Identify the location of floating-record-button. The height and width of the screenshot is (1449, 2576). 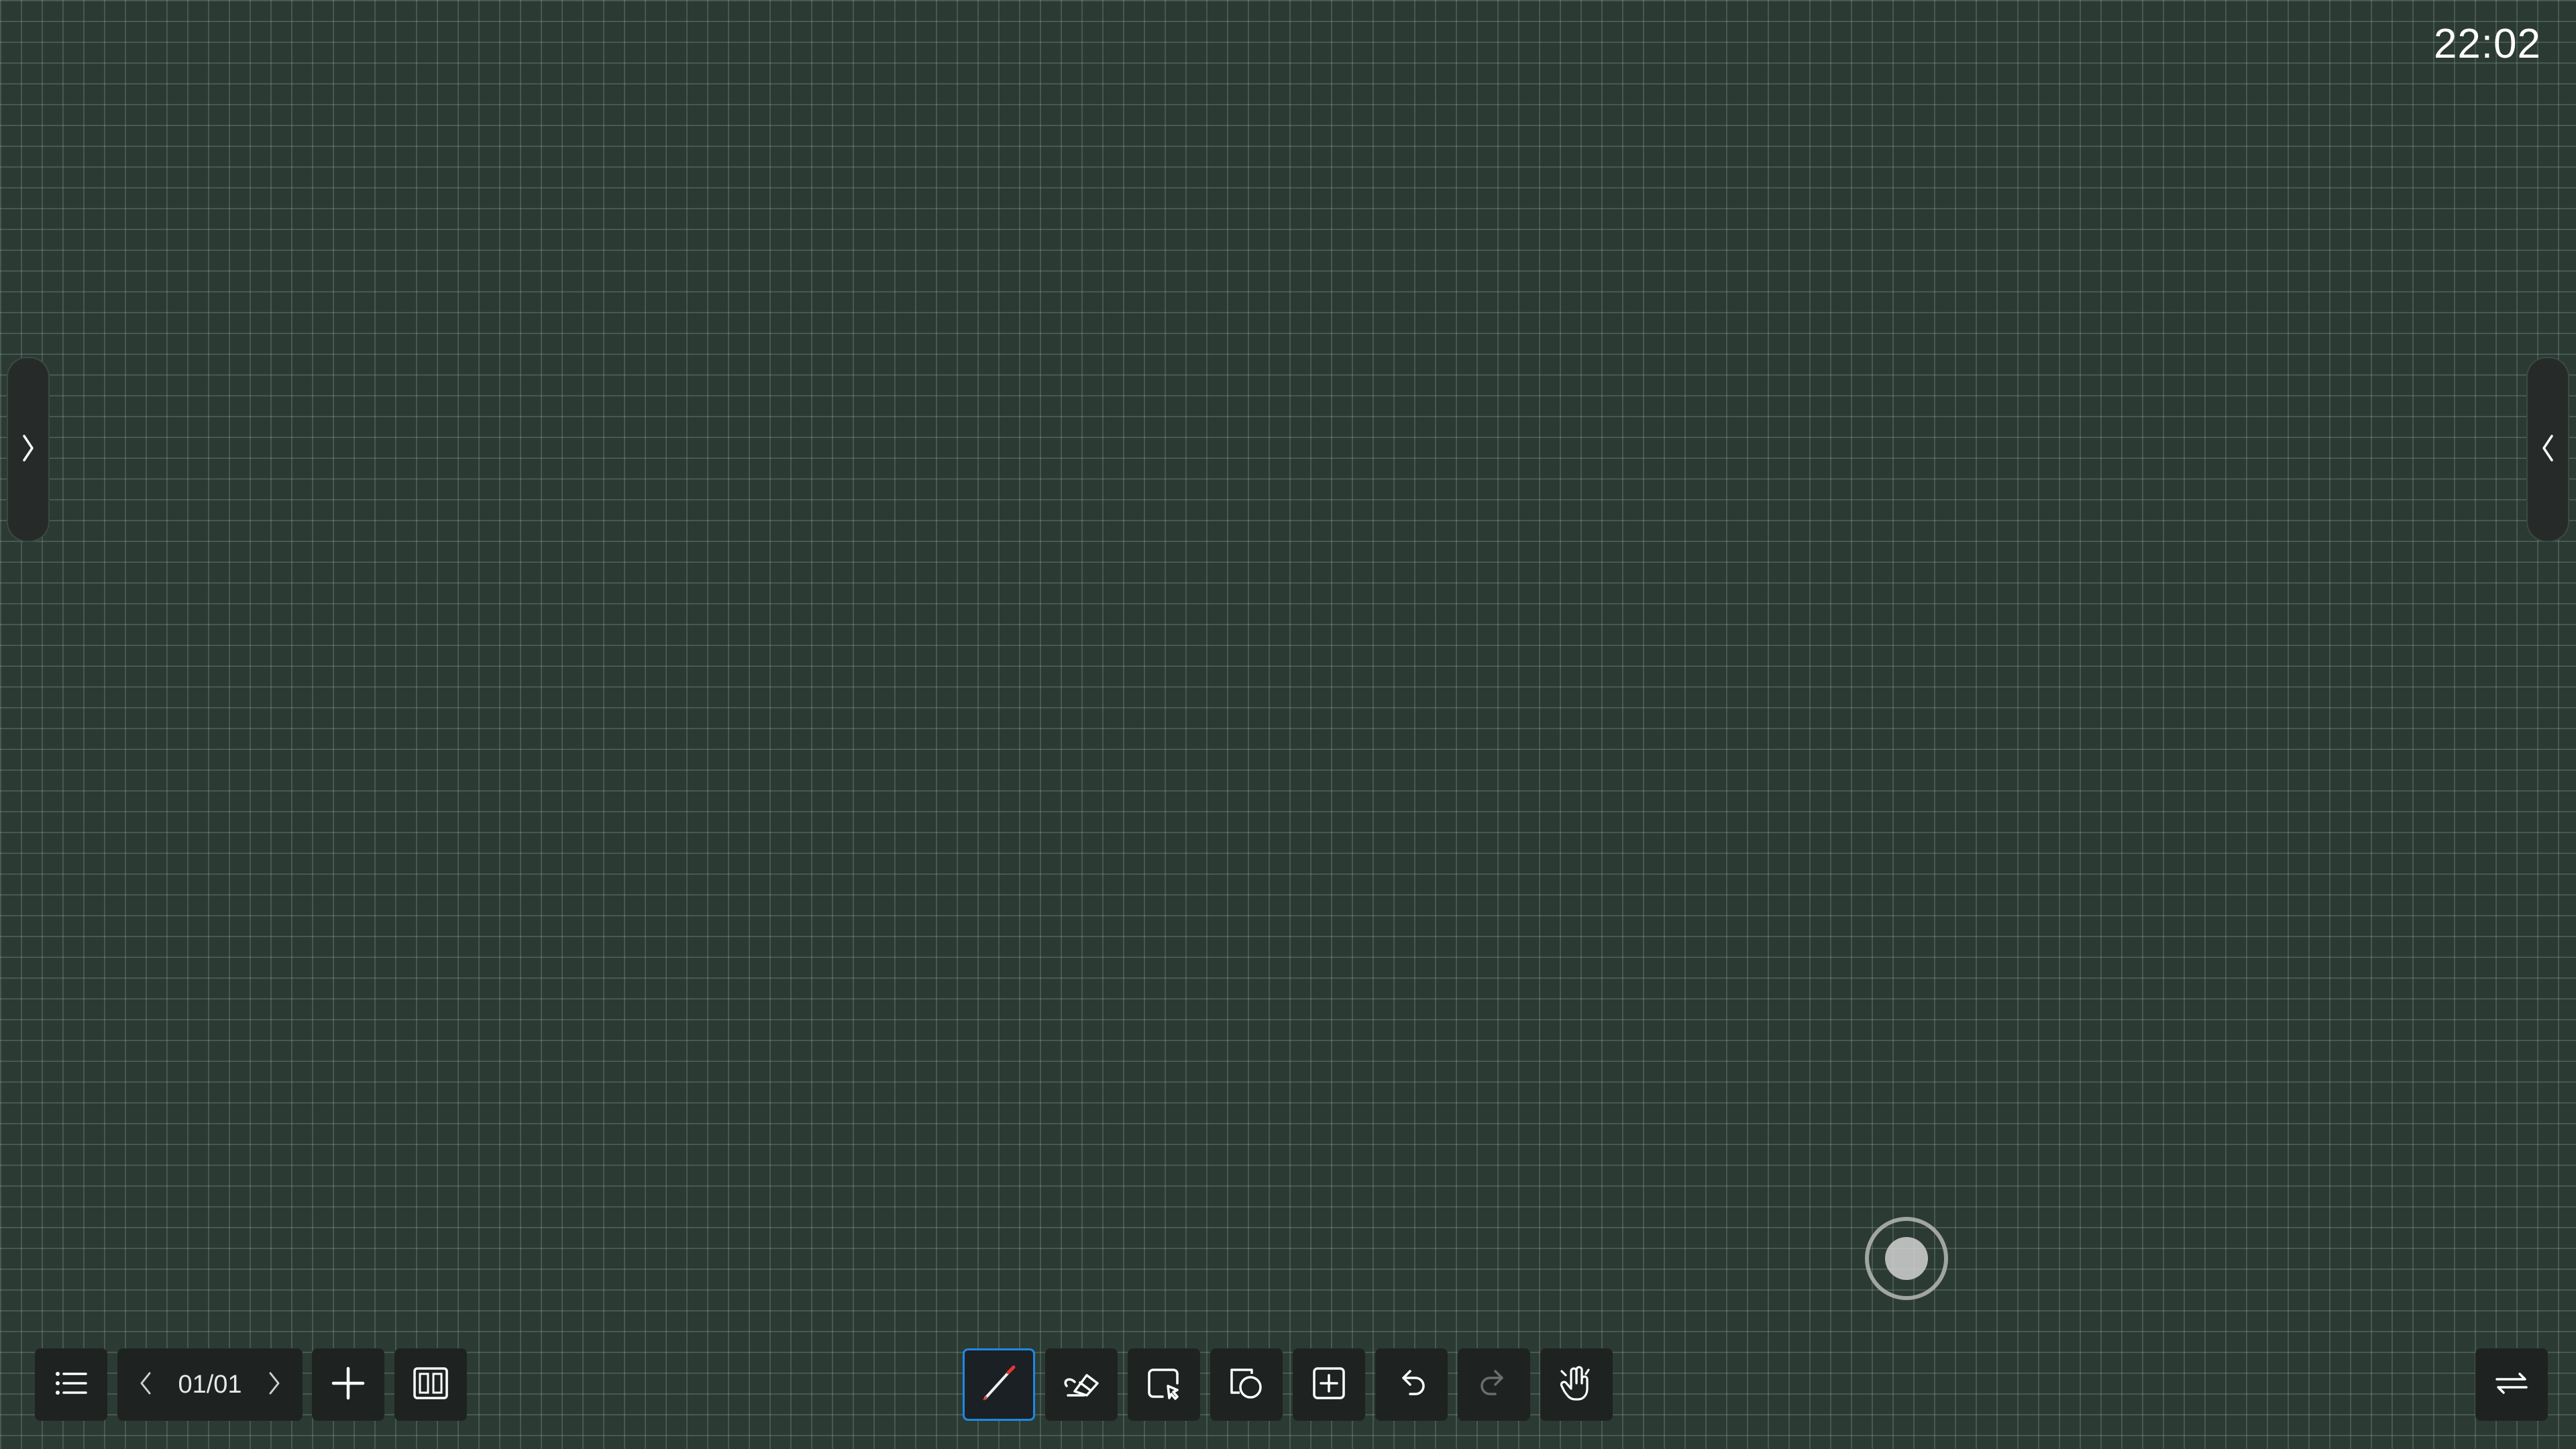
(1906, 1258).